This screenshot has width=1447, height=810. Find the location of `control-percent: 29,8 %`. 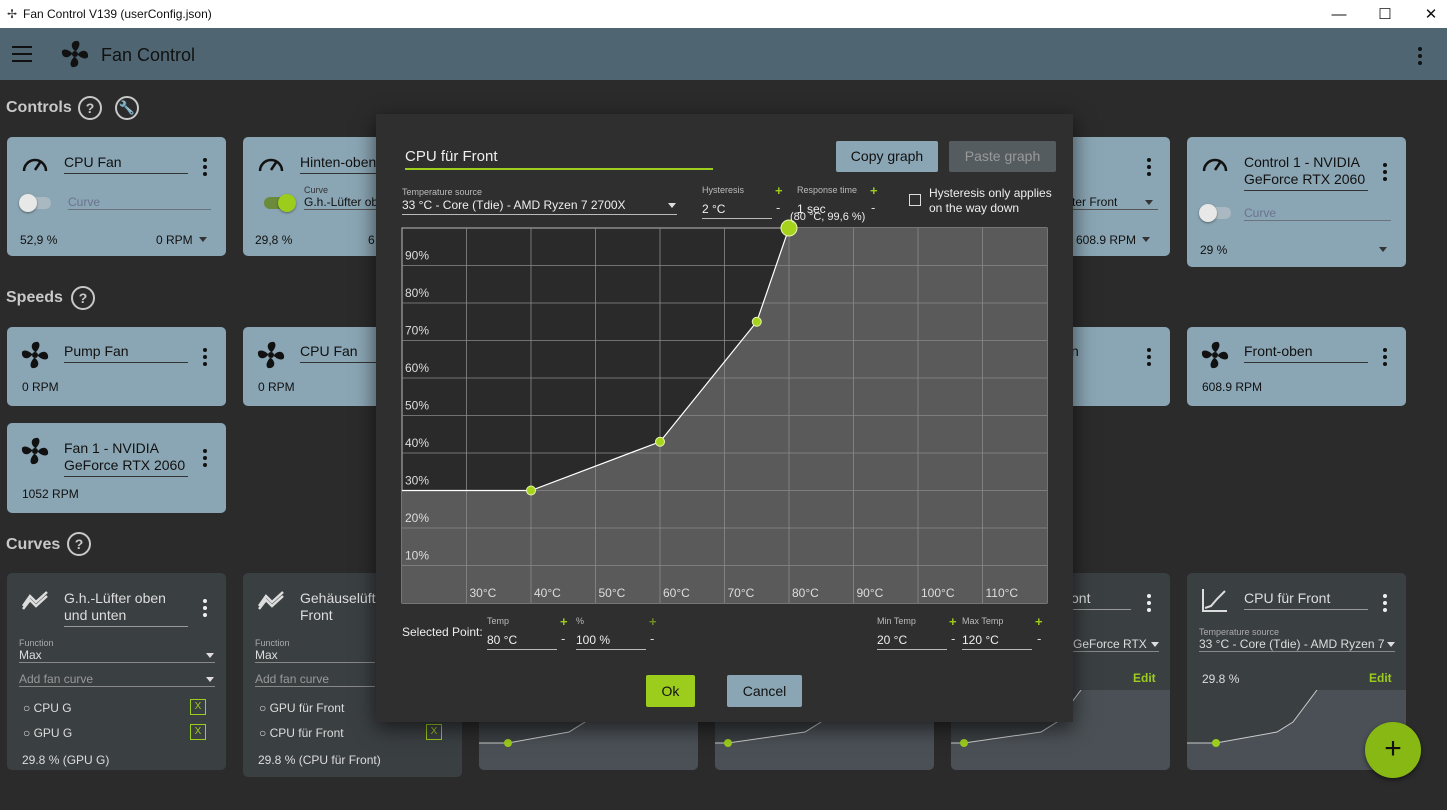

control-percent: 29,8 % is located at coordinates (274, 240).